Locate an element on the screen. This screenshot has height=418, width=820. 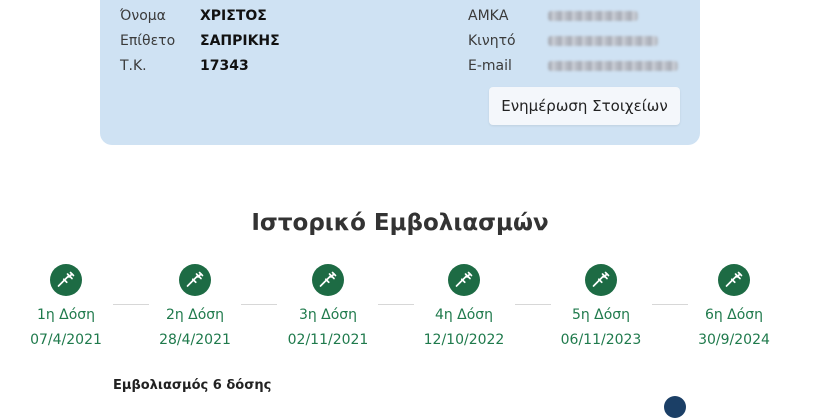
surname-value: ΣΑΠΡΙΚΗΣ is located at coordinates (240, 41).